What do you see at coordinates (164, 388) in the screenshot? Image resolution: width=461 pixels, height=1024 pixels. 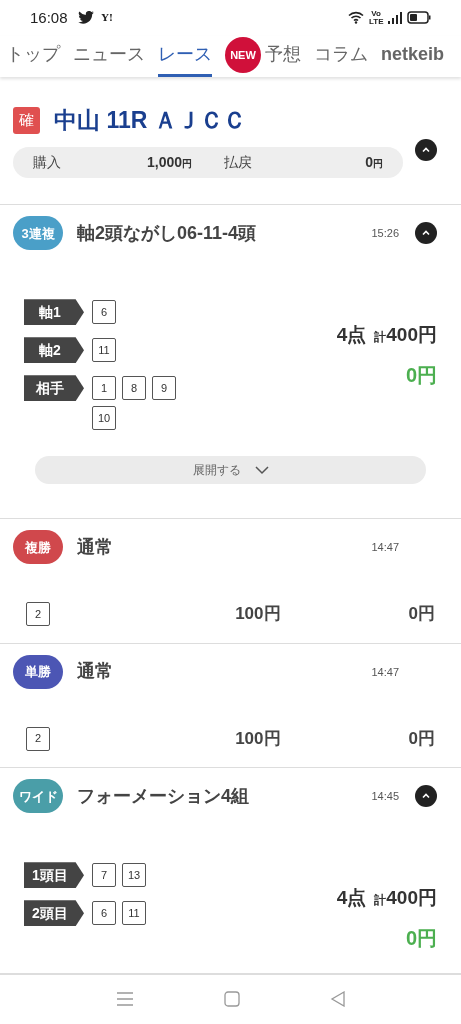 I see `horse-number: 9` at bounding box center [164, 388].